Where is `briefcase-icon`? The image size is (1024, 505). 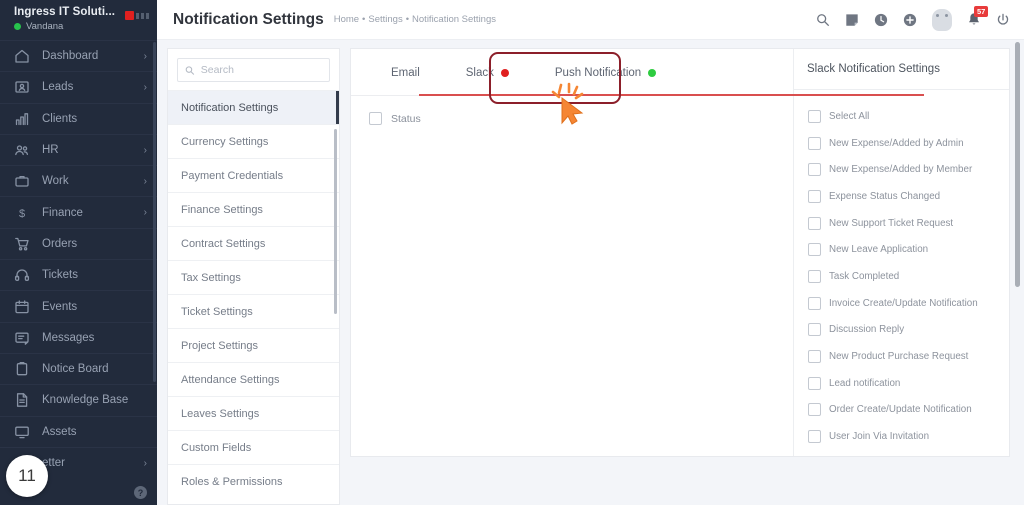 briefcase-icon is located at coordinates (23, 181).